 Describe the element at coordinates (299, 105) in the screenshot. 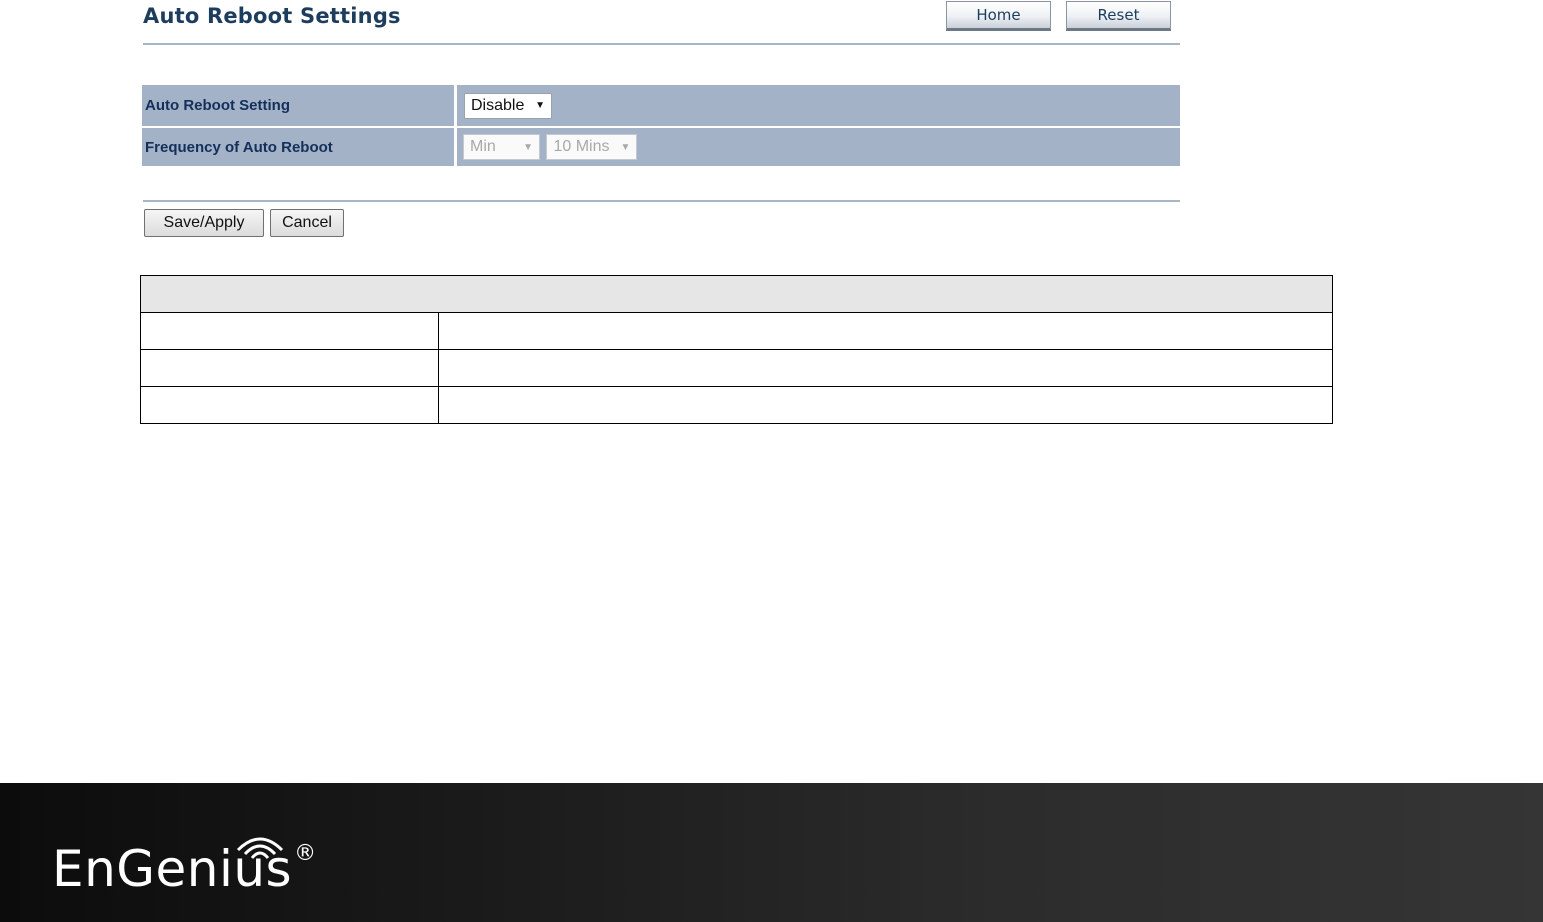

I see `auto-reboot-setting-label: Auto Reboot Setting` at that location.